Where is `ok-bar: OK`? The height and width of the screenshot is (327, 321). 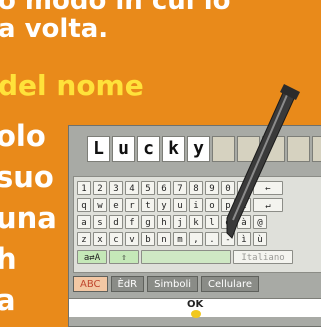 ok-bar: OK is located at coordinates (195, 308).